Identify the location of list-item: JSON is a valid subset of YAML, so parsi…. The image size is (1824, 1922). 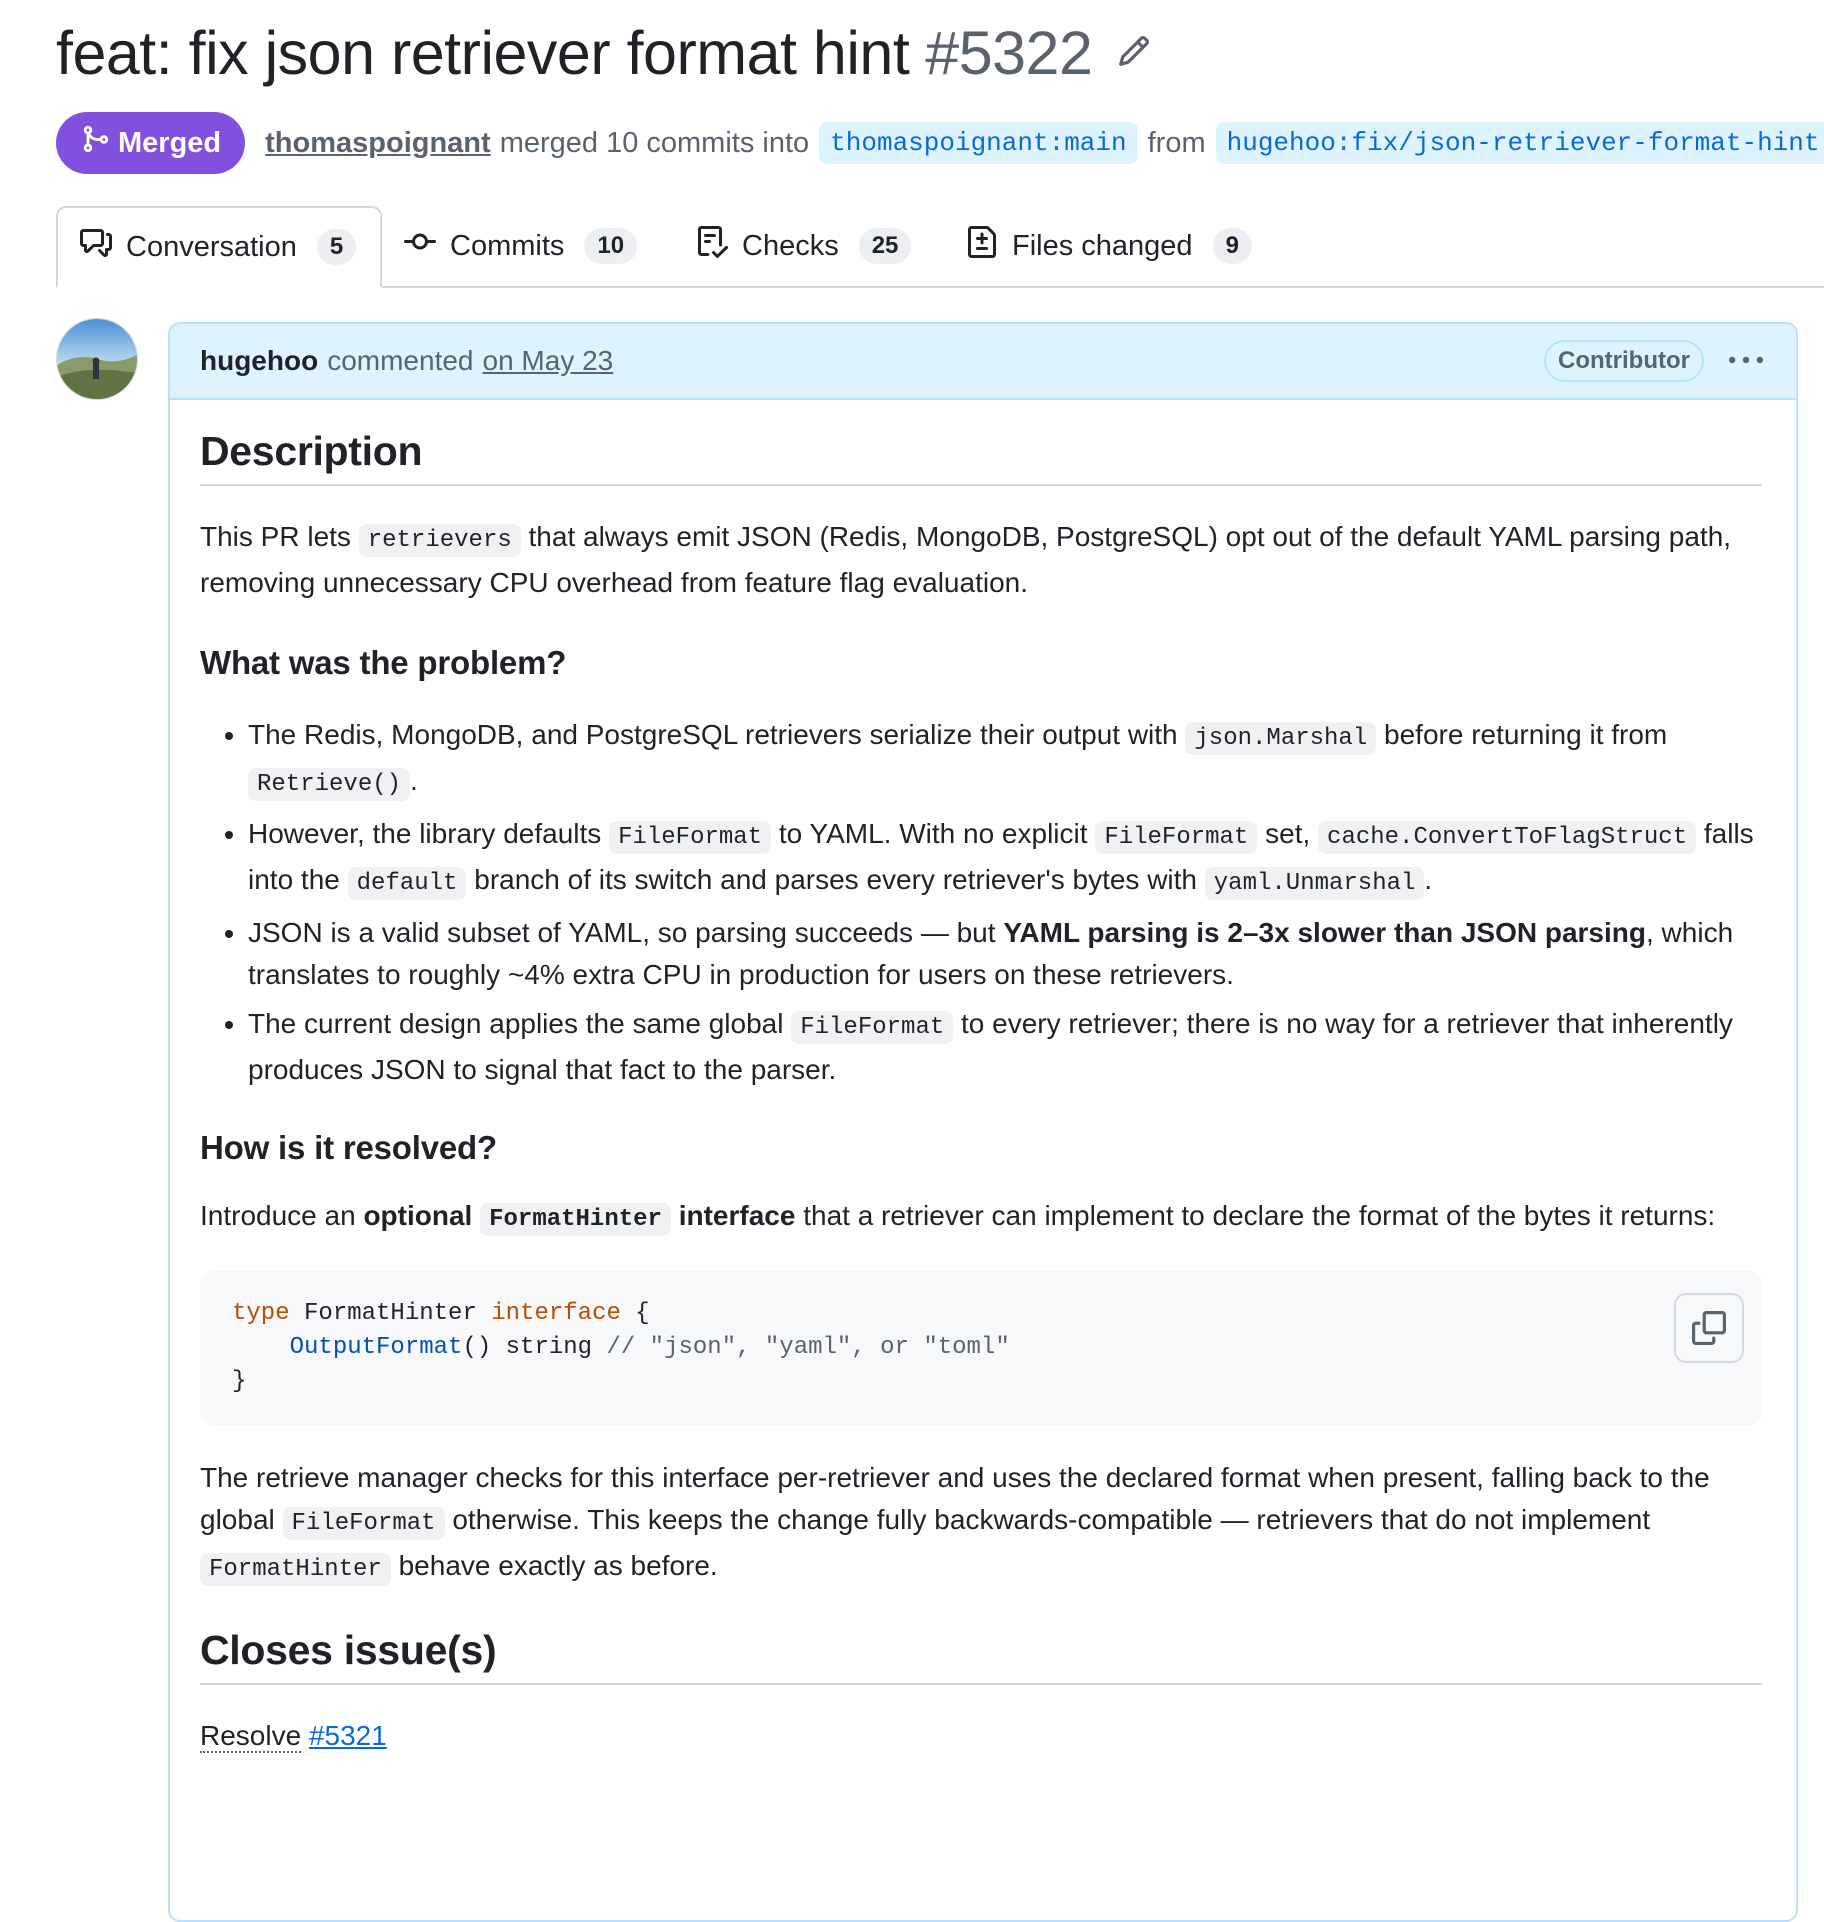
(1005, 954).